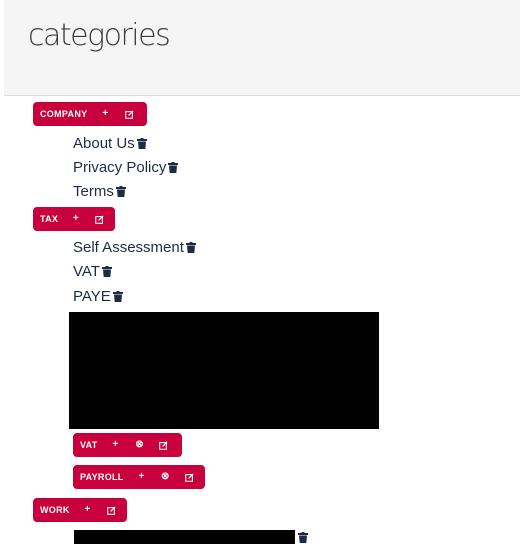  Describe the element at coordinates (102, 477) in the screenshot. I see `category-label: PAYROLL` at that location.